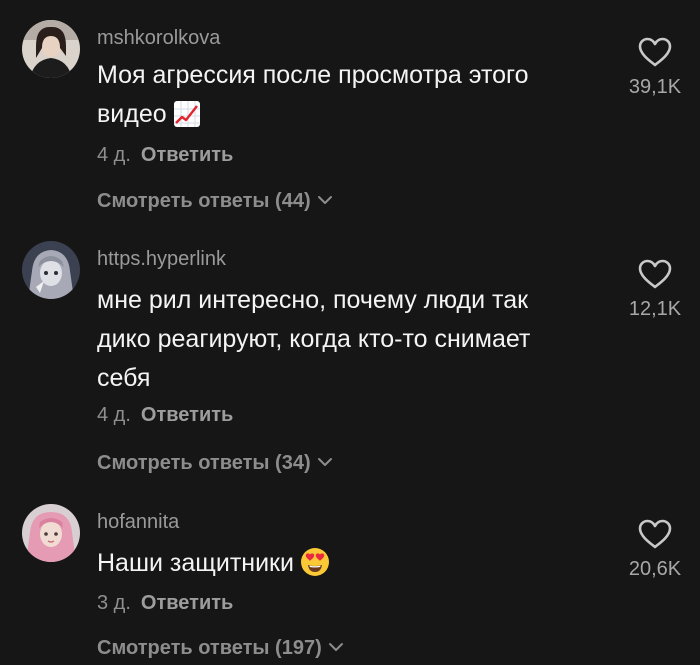 The width and height of the screenshot is (700, 665). I want to click on comment-meta: 3 д. Ответить, so click(165, 603).